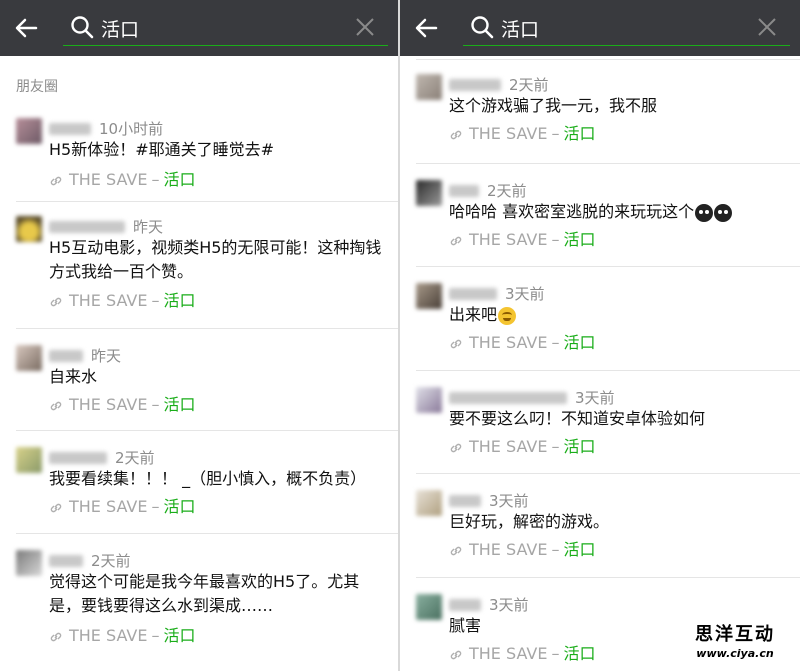 Image resolution: width=800 pixels, height=671 pixels. What do you see at coordinates (207, 482) in the screenshot?
I see `feed-item: 2天前 我要看续集！！！ _（胆小慎入，概不负责） THE SAVE – 活口` at bounding box center [207, 482].